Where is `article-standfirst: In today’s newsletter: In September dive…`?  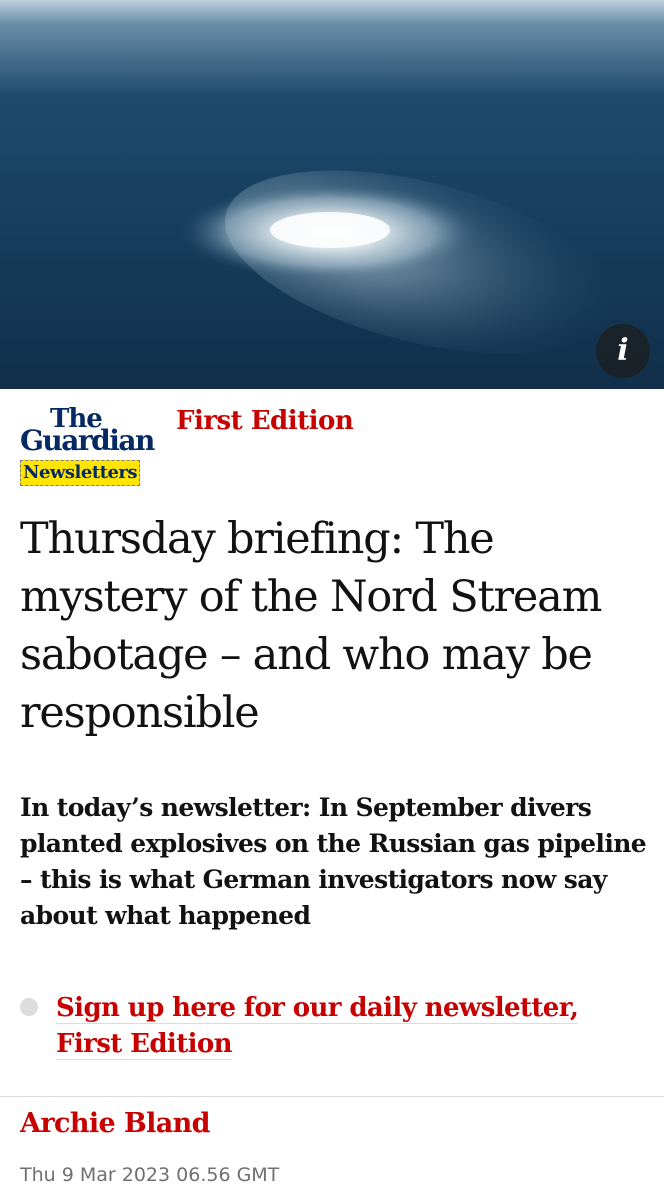
article-standfirst: In today’s newsletter: In September dive… is located at coordinates (333, 861).